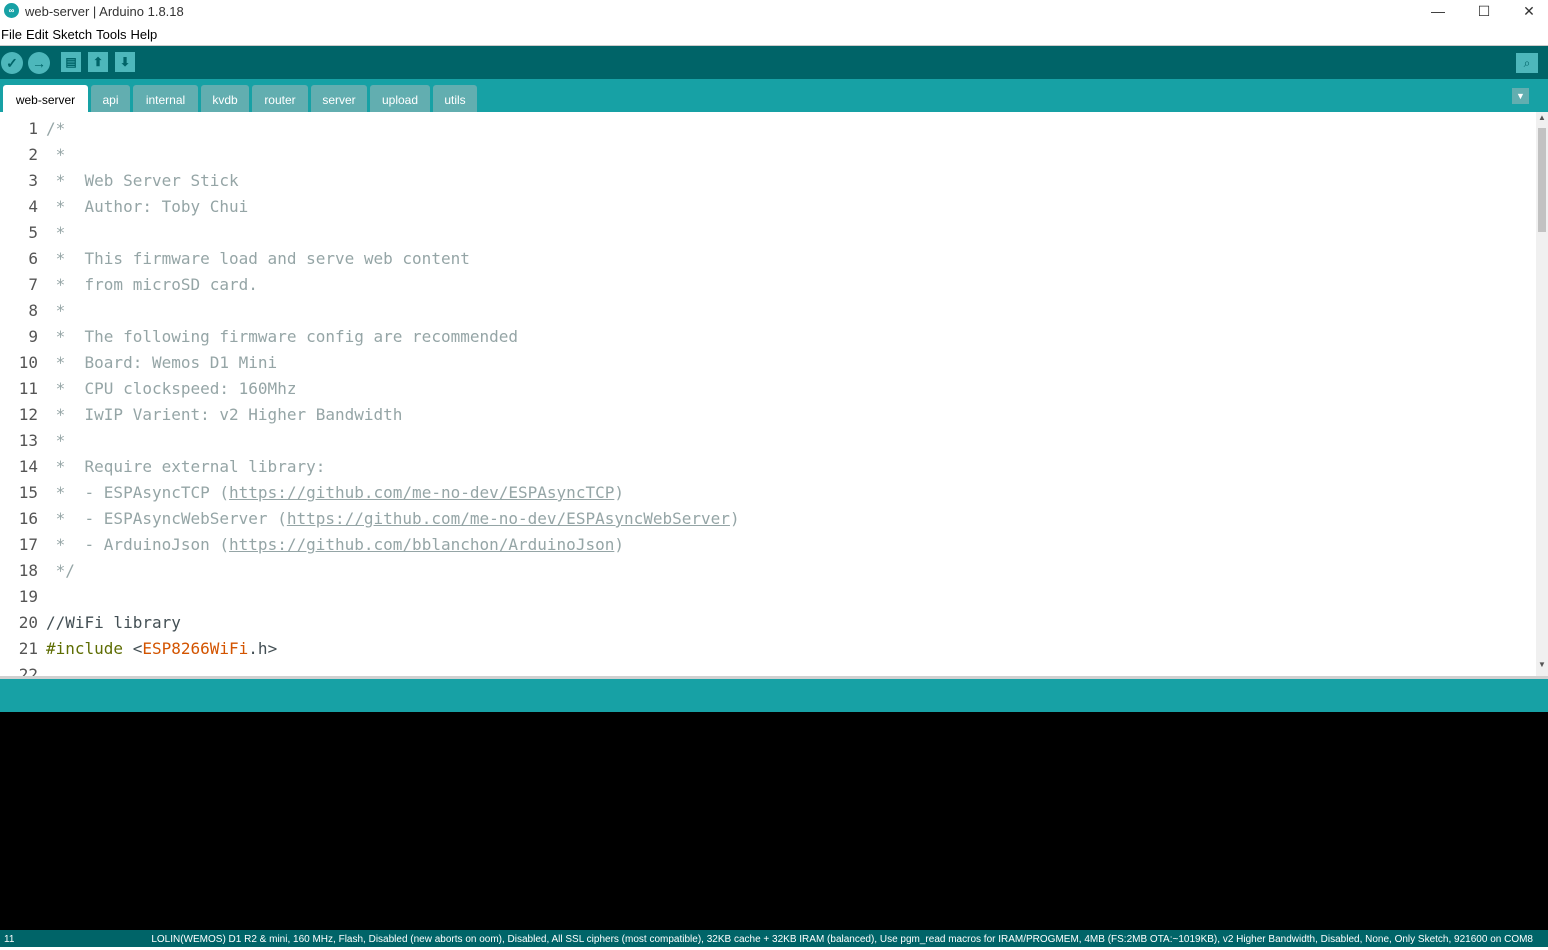  What do you see at coordinates (28, 622) in the screenshot?
I see `line-number: 20` at bounding box center [28, 622].